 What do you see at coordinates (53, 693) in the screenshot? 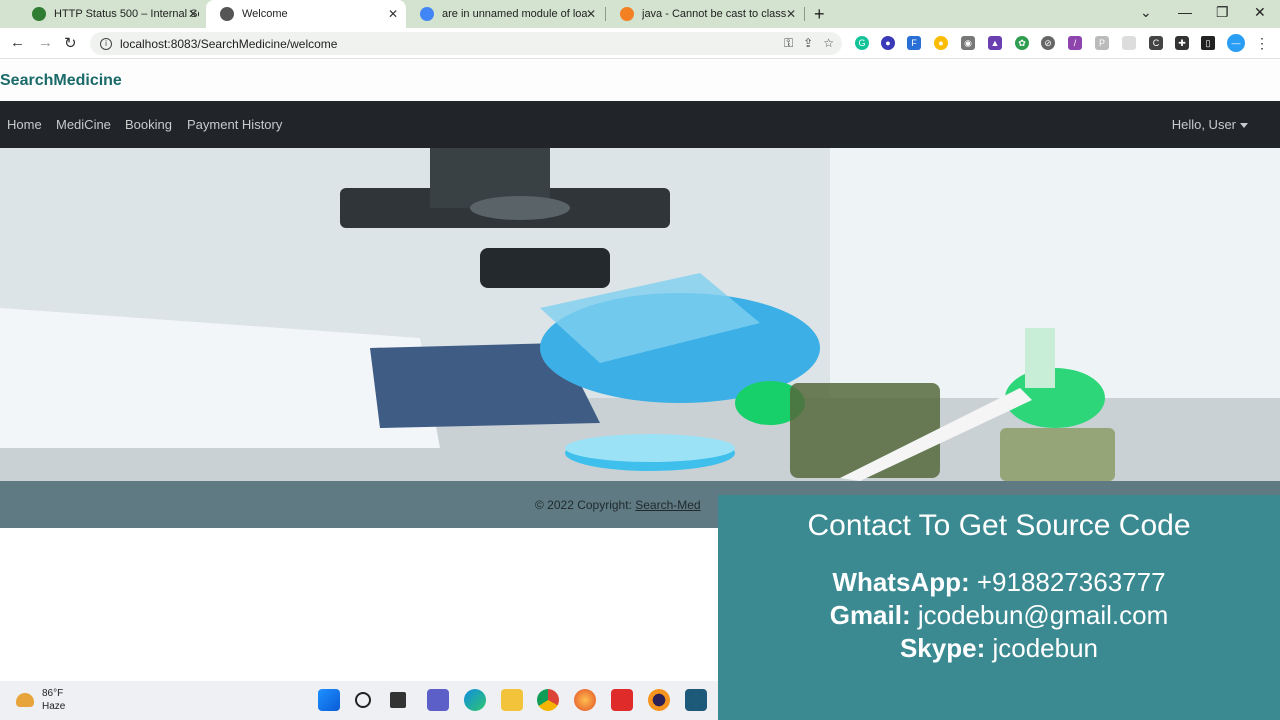
I see `temperature: 86°F` at bounding box center [53, 693].